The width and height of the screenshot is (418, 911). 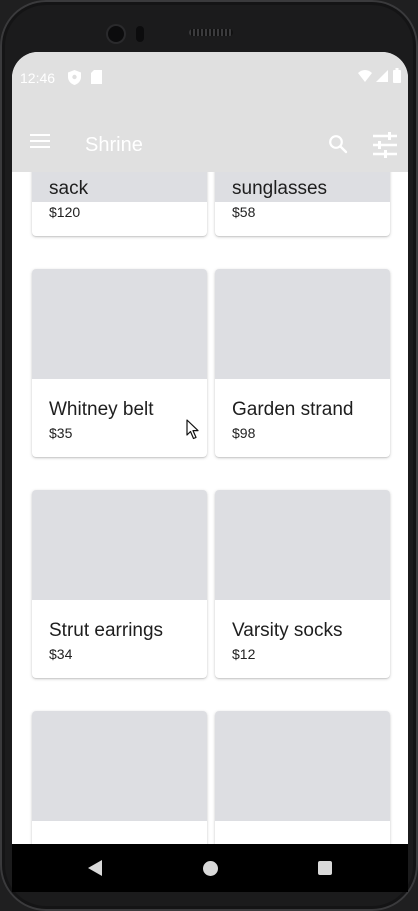 I want to click on app-title: Shrine, so click(x=114, y=145).